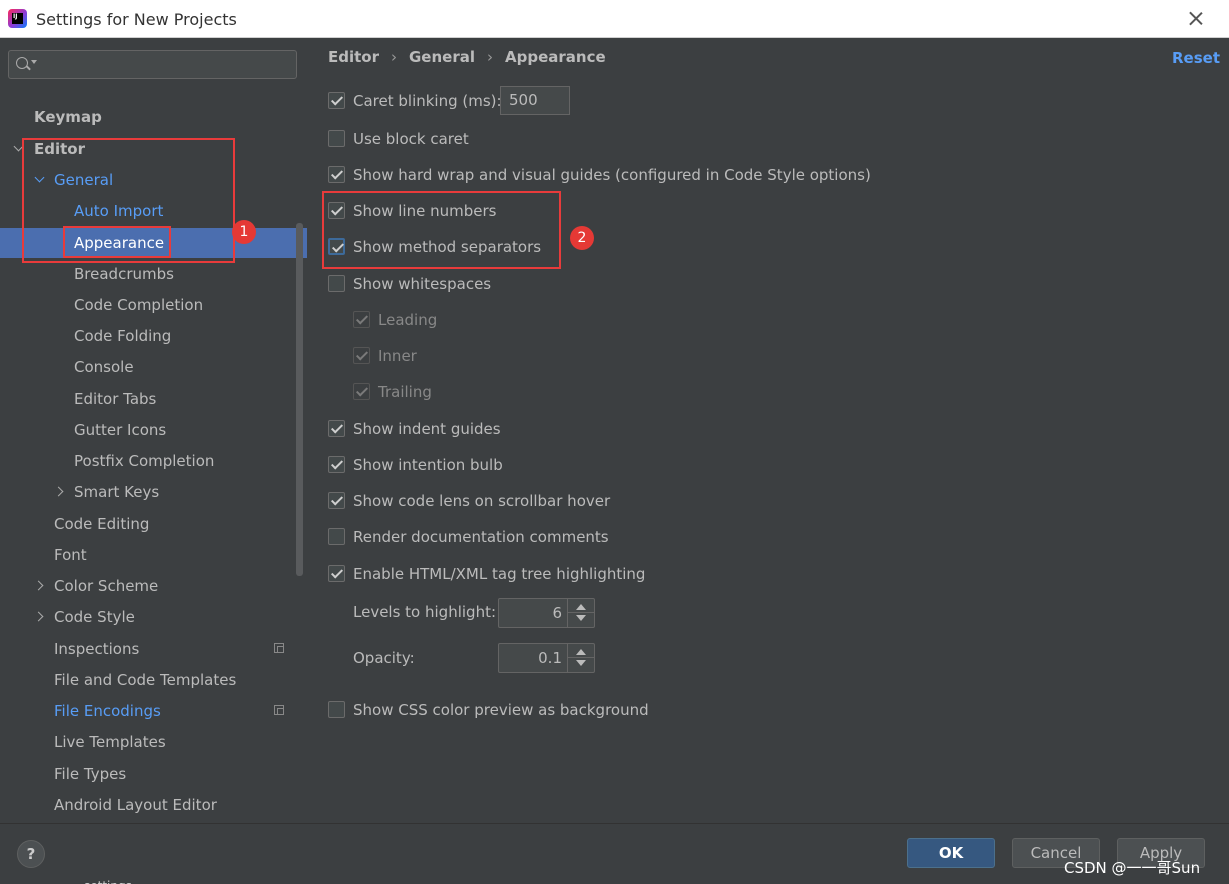  Describe the element at coordinates (428, 465) in the screenshot. I see `intention-bulb-label: Show intention bulb` at that location.